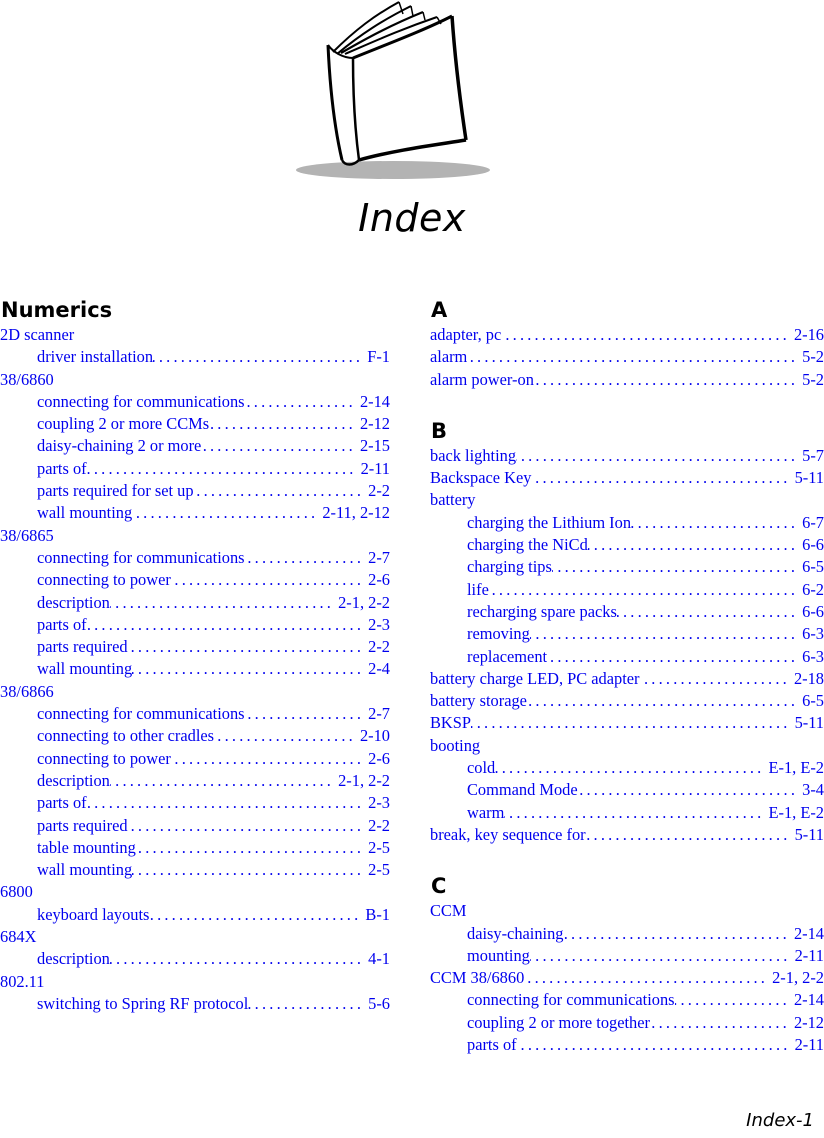  Describe the element at coordinates (809, 1045) in the screenshot. I see `entry-page-ref: 2-11` at that location.